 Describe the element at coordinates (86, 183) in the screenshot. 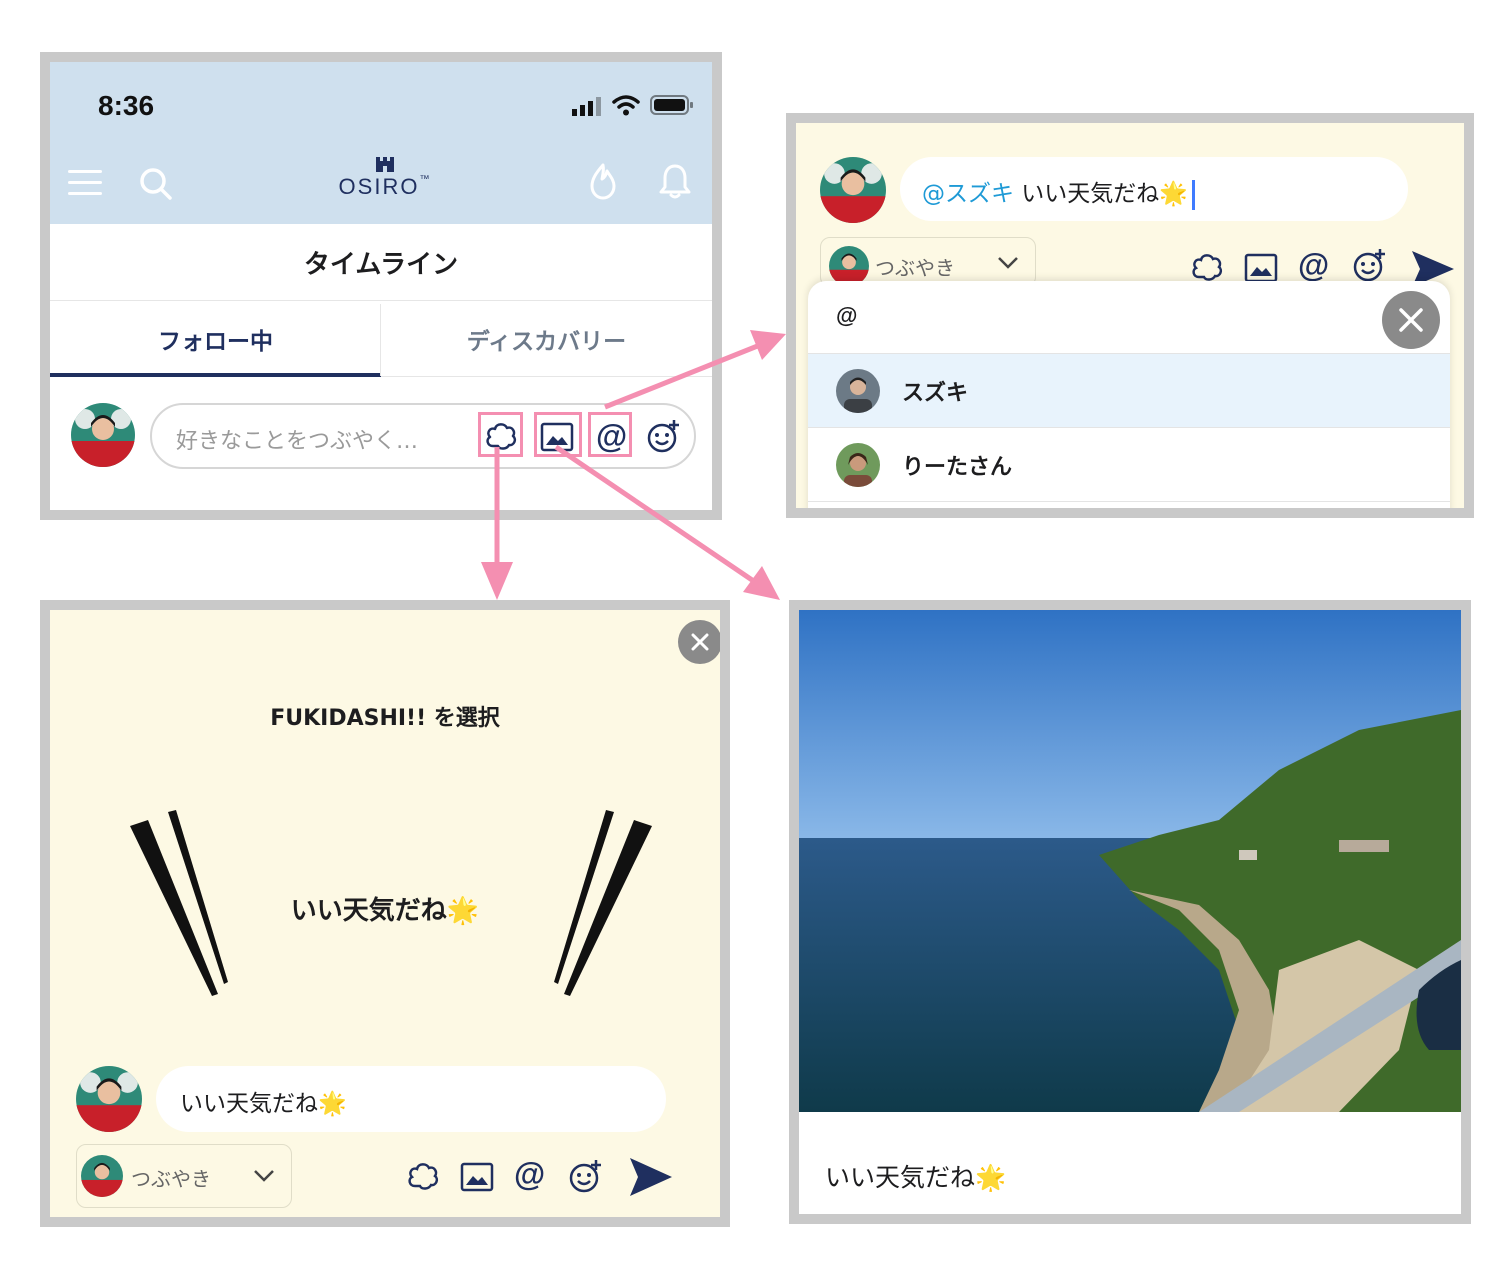

I see `menu-icon` at that location.